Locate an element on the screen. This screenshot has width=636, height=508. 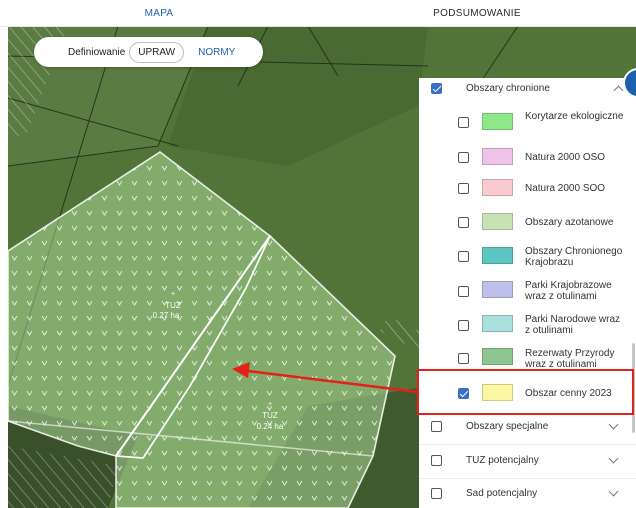
group-label: TUZ potencjalny is located at coordinates (502, 460).